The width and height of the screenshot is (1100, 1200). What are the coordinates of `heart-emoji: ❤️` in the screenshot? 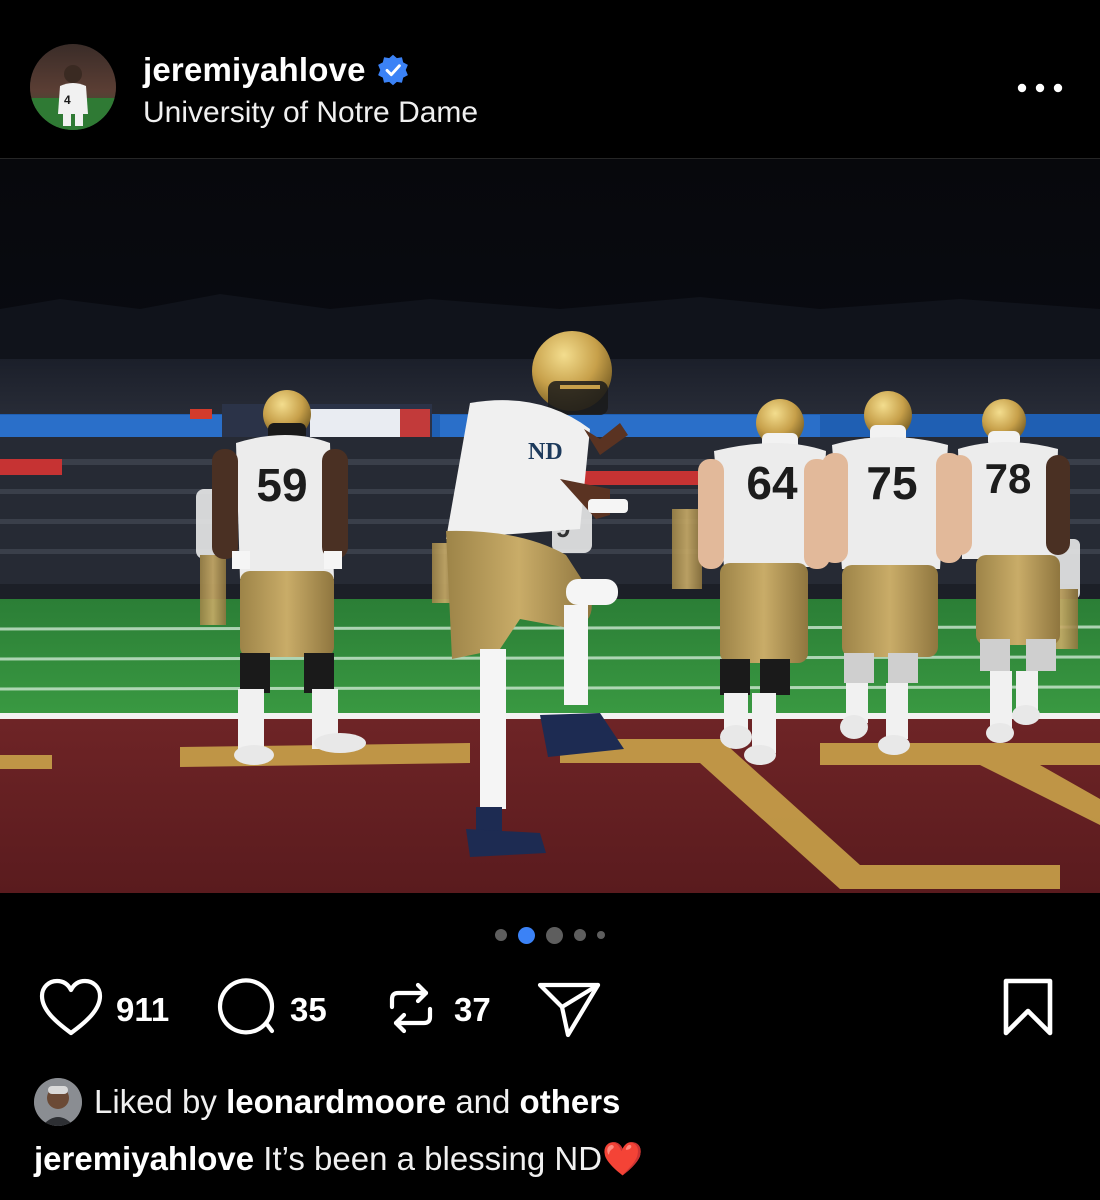 It's located at (623, 1158).